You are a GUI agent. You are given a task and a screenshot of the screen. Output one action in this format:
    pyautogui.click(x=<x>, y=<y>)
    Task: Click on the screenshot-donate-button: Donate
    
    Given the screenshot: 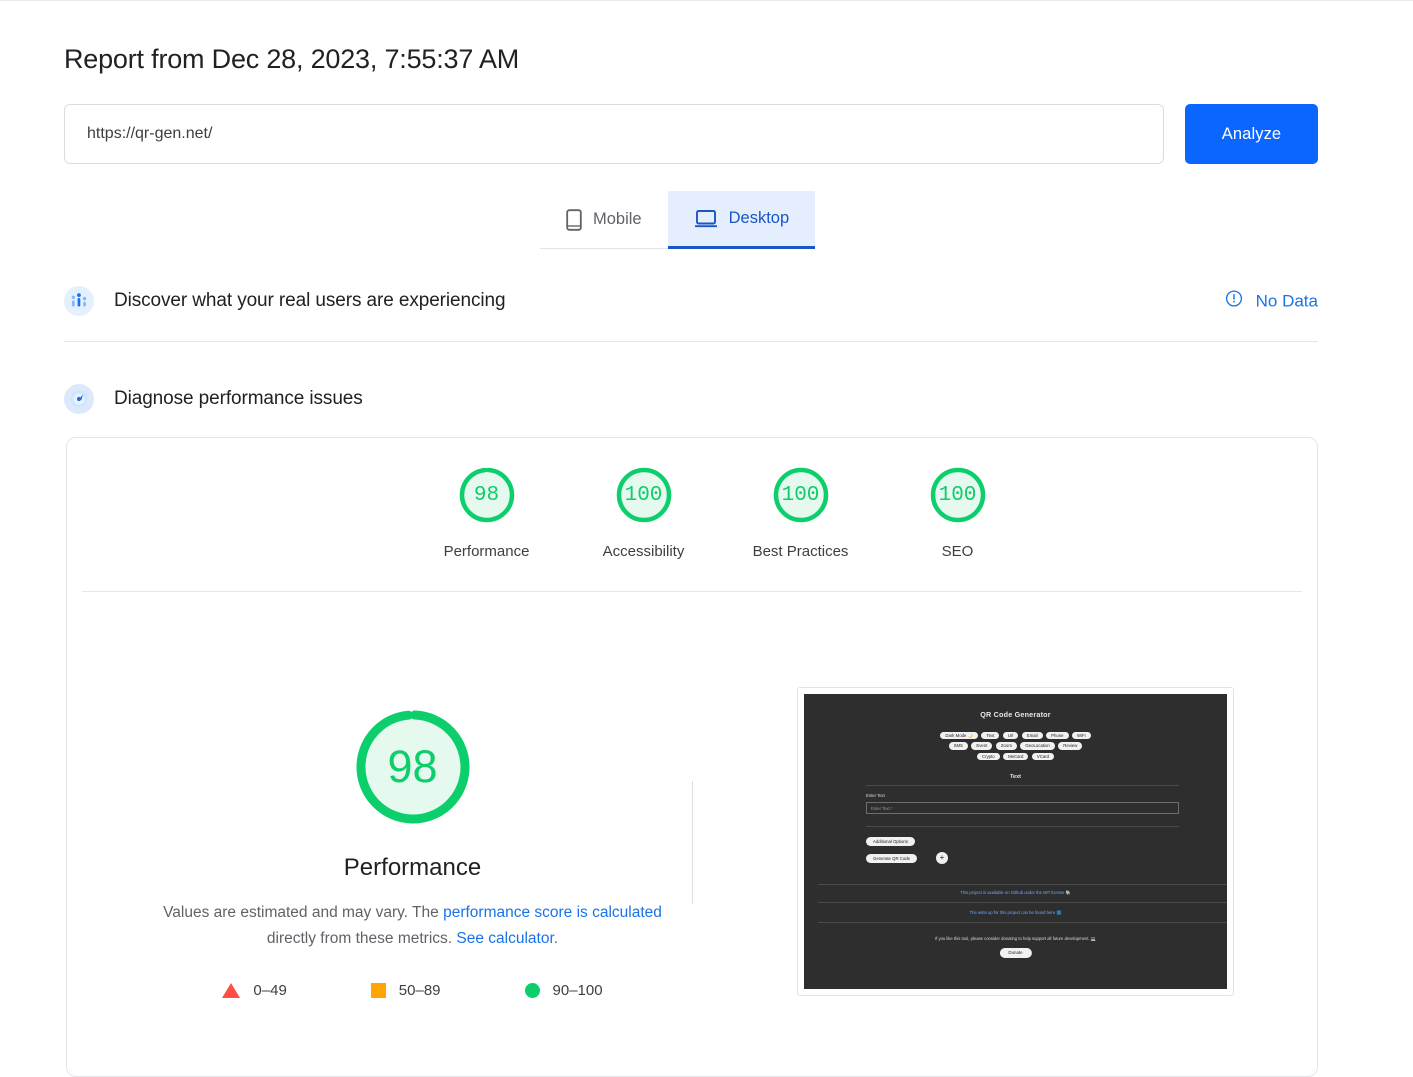 What is the action you would take?
    pyautogui.click(x=1015, y=953)
    